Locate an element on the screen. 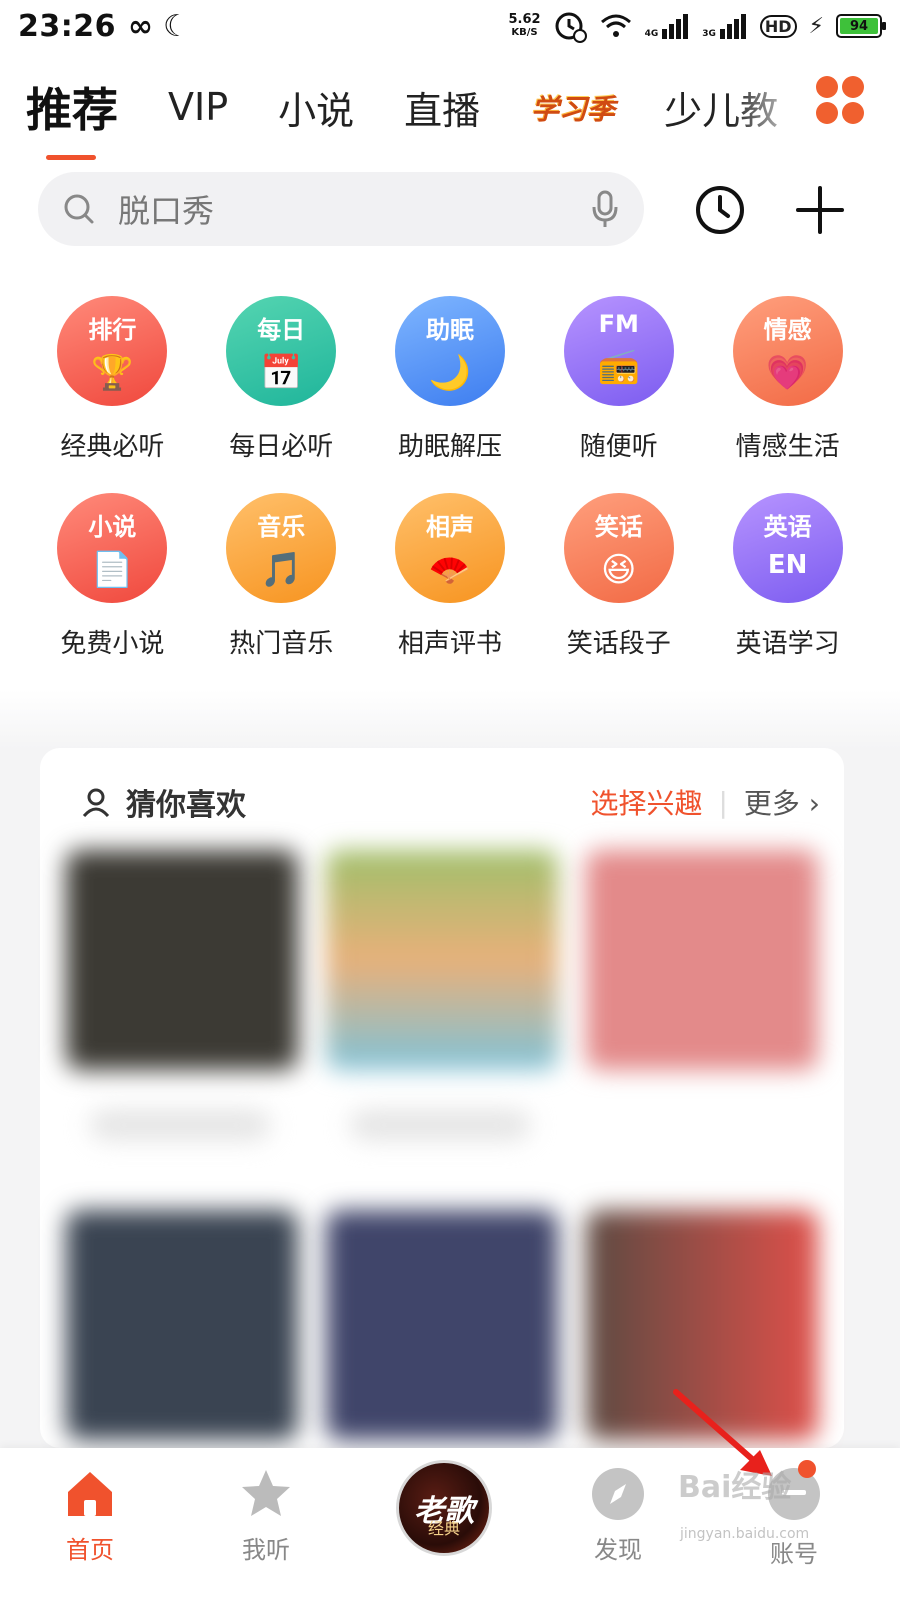 This screenshot has width=900, height=1600. category-icon: 相声 🪭 is located at coordinates (449, 548).